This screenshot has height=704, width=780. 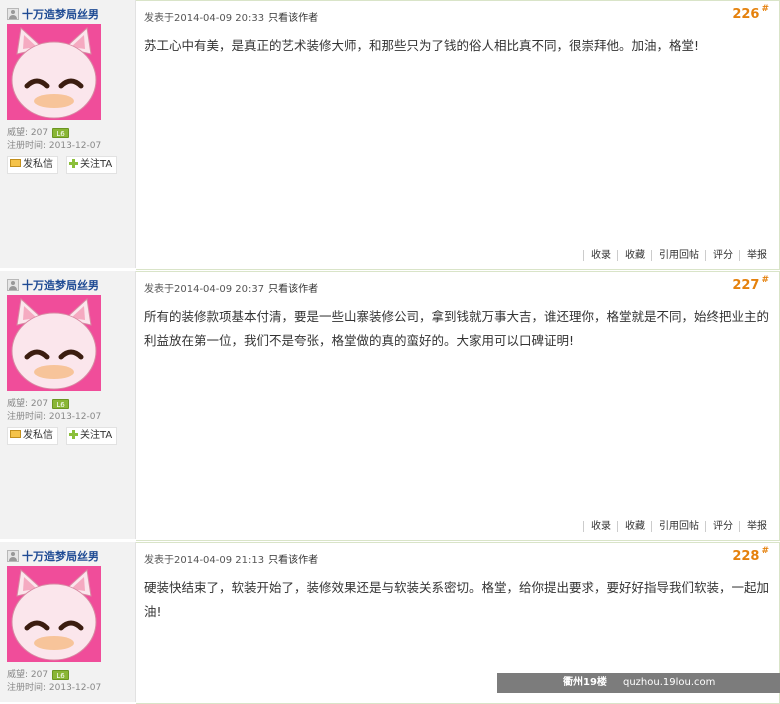 I want to click on author-sidebar: 十万造梦局丝男 威望: 207 L6 注册时间: 2013-12-07, so click(x=68, y=622).